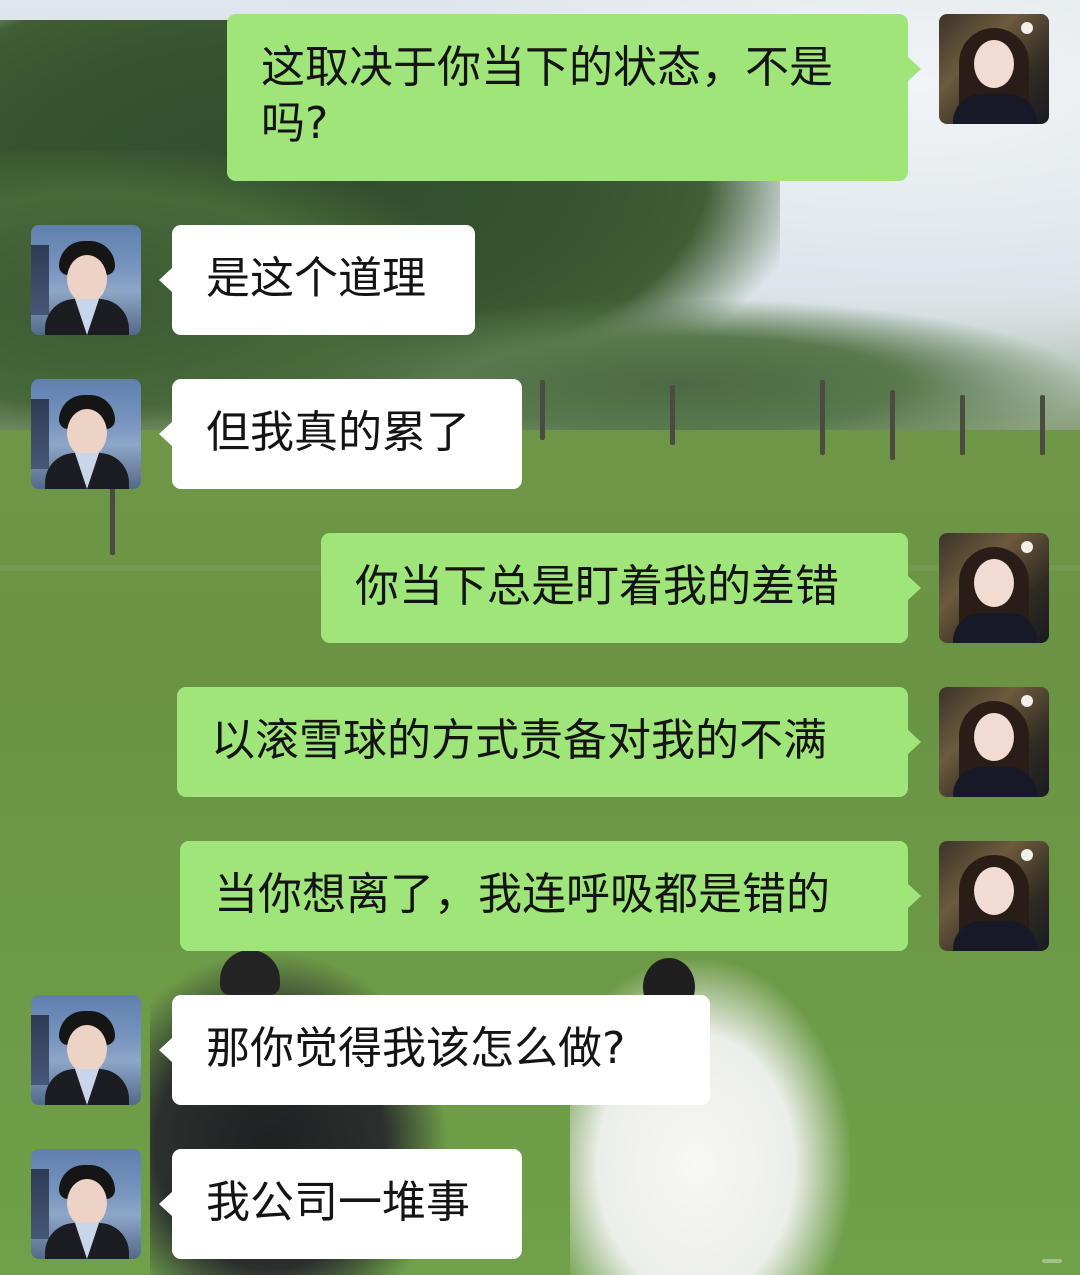 The width and height of the screenshot is (1080, 1275). I want to click on message-bubble-received: 那你觉得我该怎么做?, so click(434, 1050).